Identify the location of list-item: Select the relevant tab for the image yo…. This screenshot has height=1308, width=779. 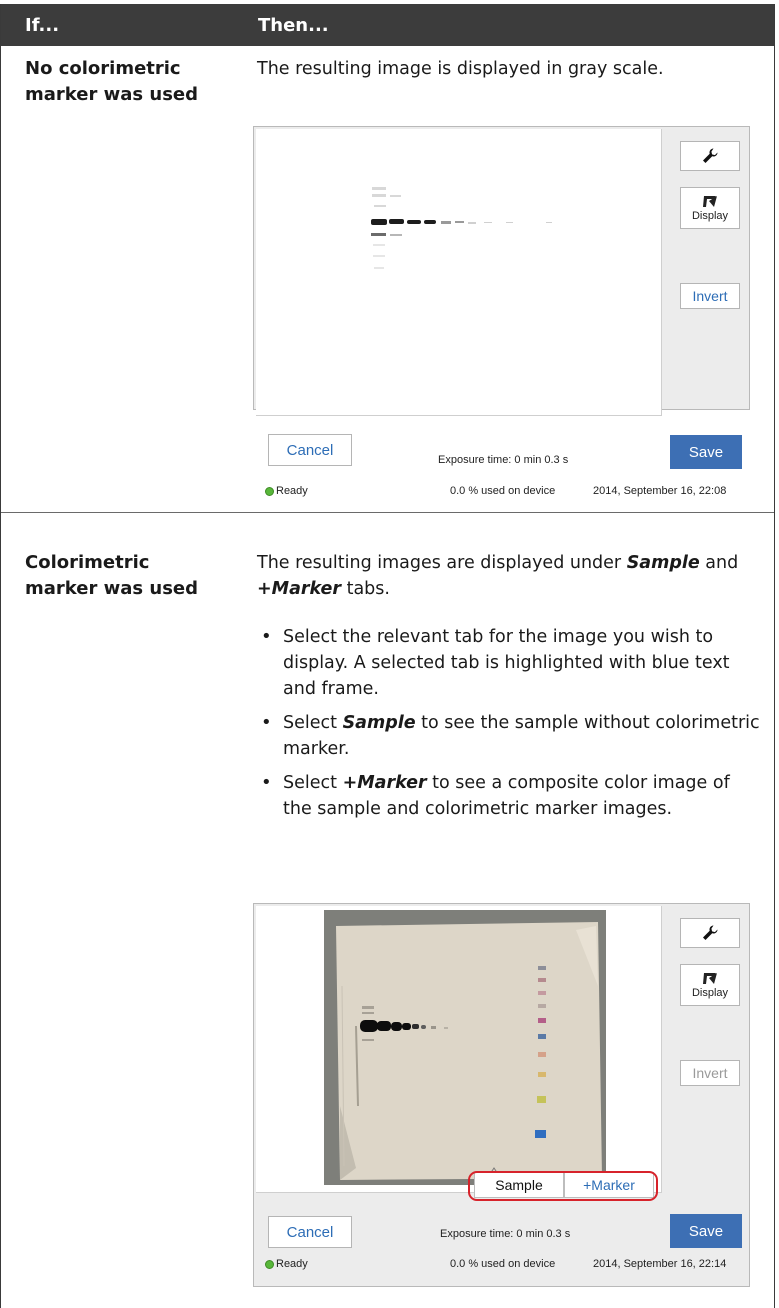
(509, 663).